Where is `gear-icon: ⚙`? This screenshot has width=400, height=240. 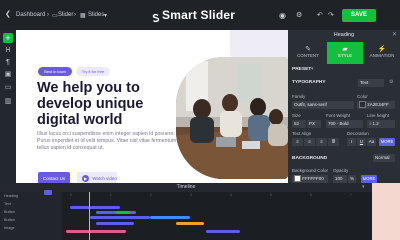
gear-icon: ⚙ is located at coordinates (391, 82).